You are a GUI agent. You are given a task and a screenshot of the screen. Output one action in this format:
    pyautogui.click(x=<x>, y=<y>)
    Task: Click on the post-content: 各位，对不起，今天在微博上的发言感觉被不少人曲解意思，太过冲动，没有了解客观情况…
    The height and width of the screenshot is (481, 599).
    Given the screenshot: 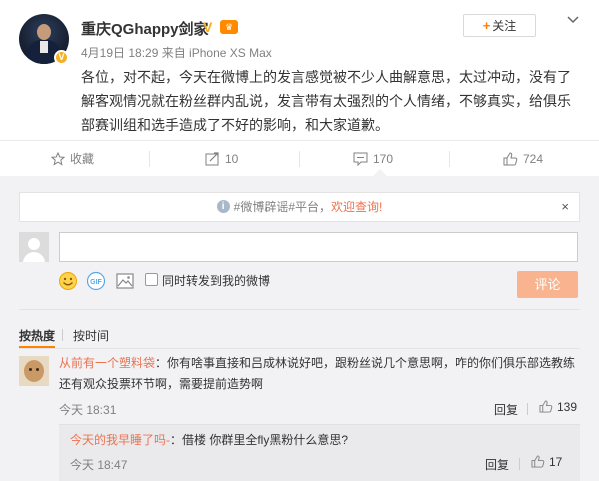 What is the action you would take?
    pyautogui.click(x=326, y=101)
    